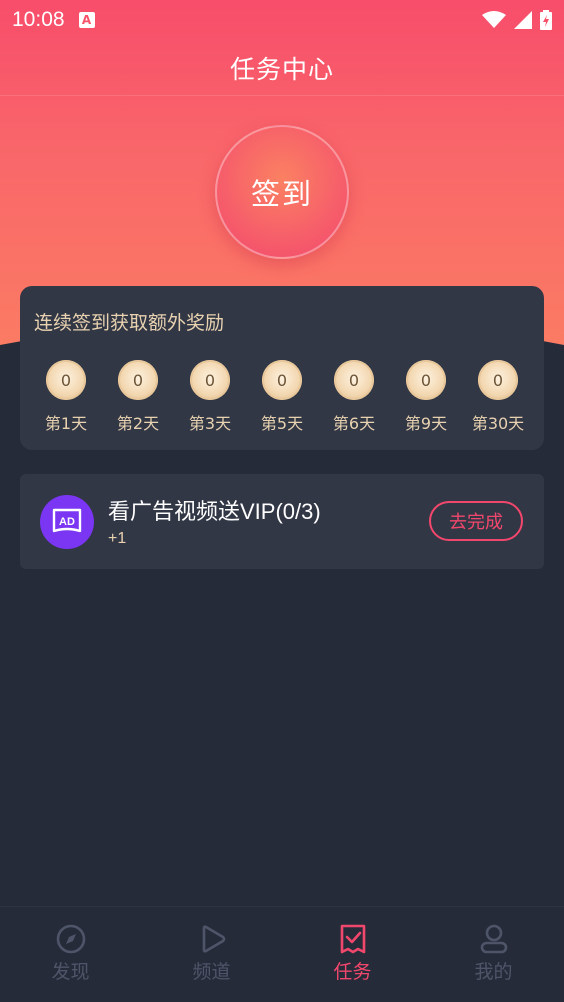 This screenshot has height=1002, width=564. I want to click on wifi-icon, so click(494, 19).